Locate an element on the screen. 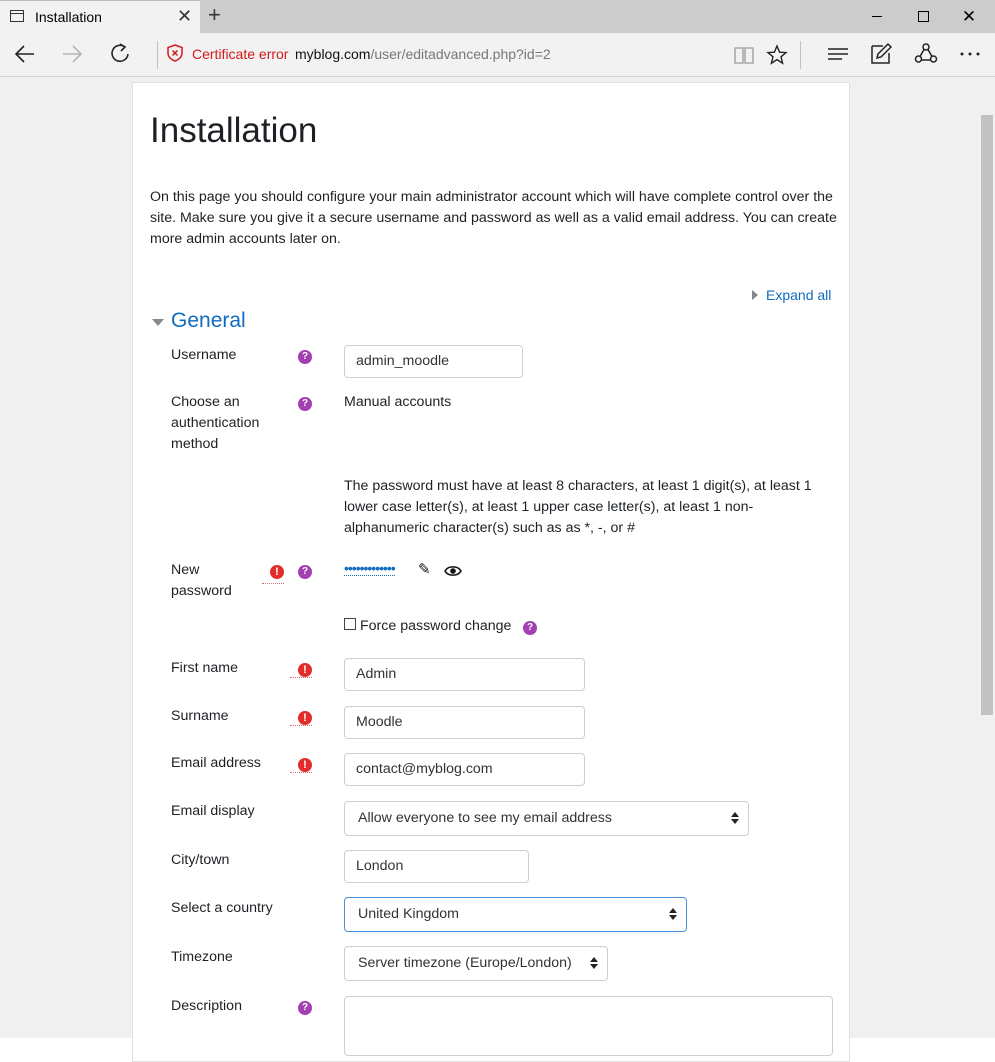  collapse-caret-icon is located at coordinates (158, 322).